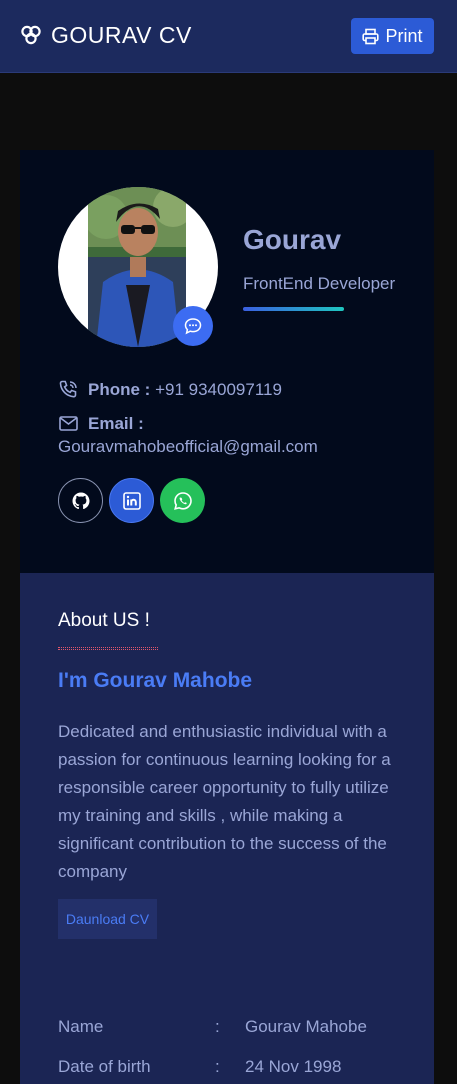 The image size is (457, 1084). What do you see at coordinates (306, 1026) in the screenshot?
I see `info-value: Gourav Mahobe` at bounding box center [306, 1026].